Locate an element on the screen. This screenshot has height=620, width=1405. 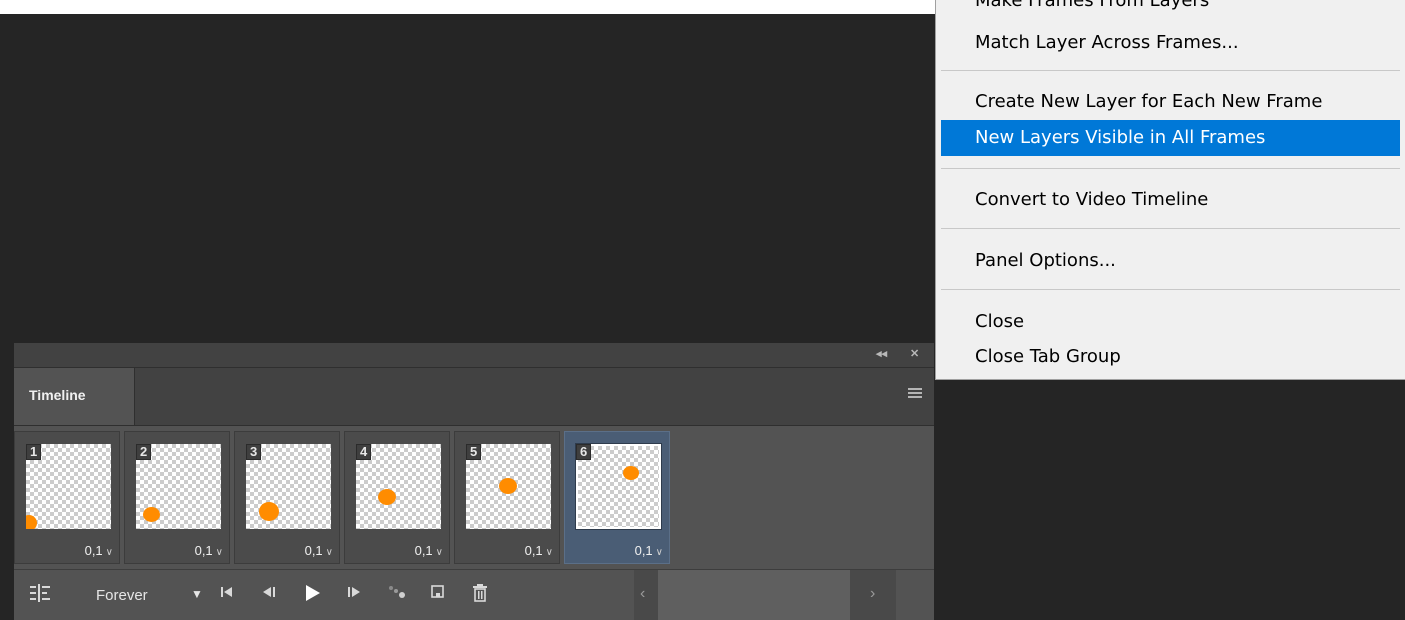
frame-scrollbar: ‹ › is located at coordinates (765, 595).